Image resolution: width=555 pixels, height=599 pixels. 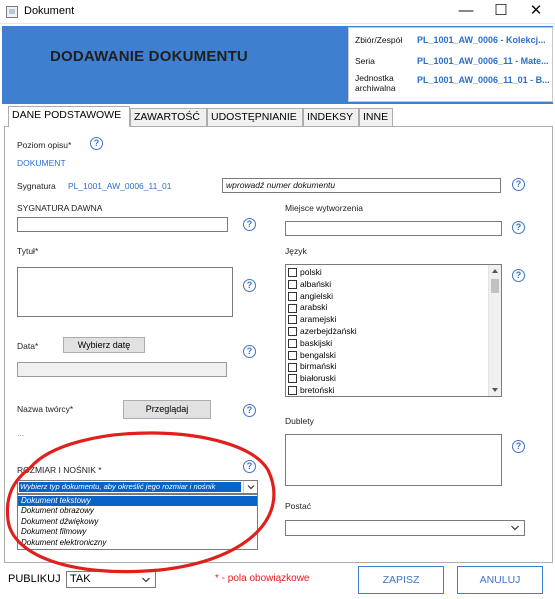 What do you see at coordinates (494, 330) in the screenshot?
I see `scrollbar` at bounding box center [494, 330].